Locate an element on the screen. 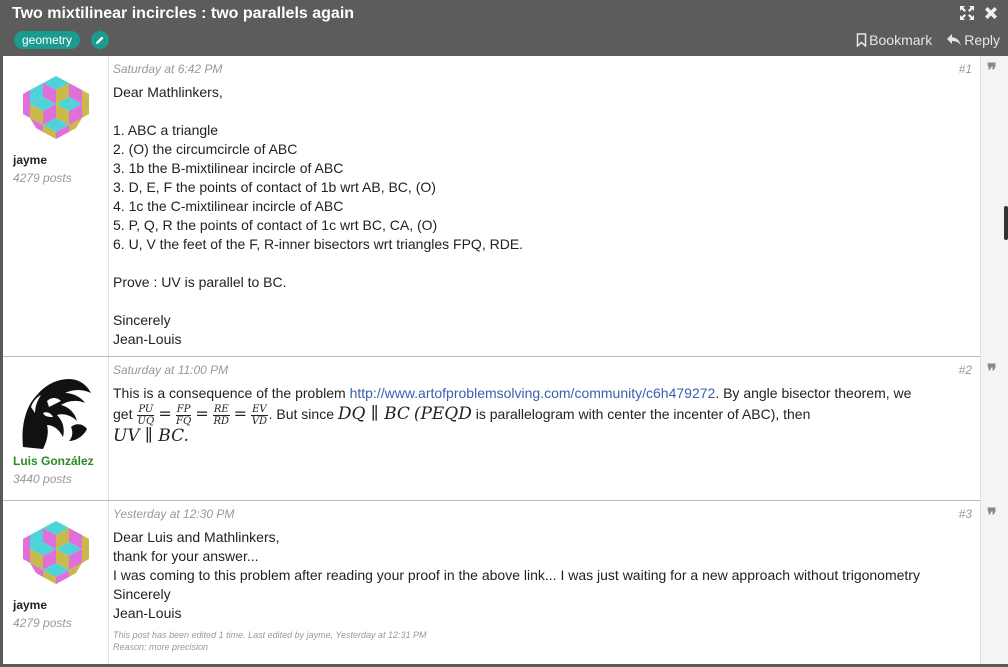  math-parallel: DQ ∥ BC is located at coordinates (373, 414).